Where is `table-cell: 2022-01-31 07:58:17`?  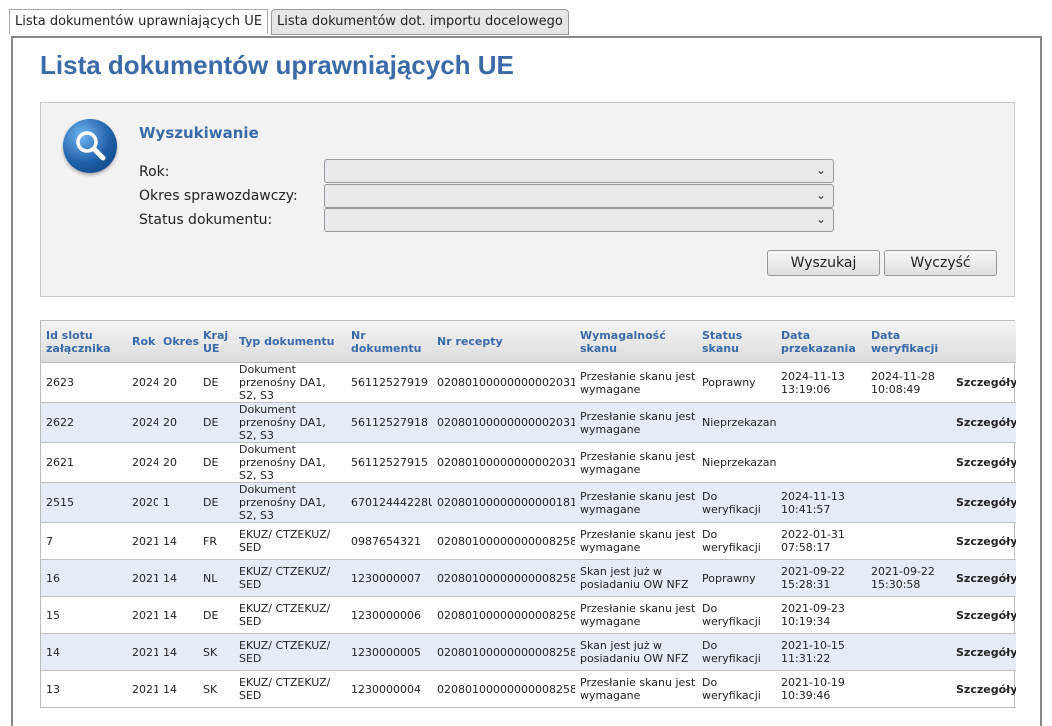
table-cell: 2022-01-31 07:58:17 is located at coordinates (821, 541).